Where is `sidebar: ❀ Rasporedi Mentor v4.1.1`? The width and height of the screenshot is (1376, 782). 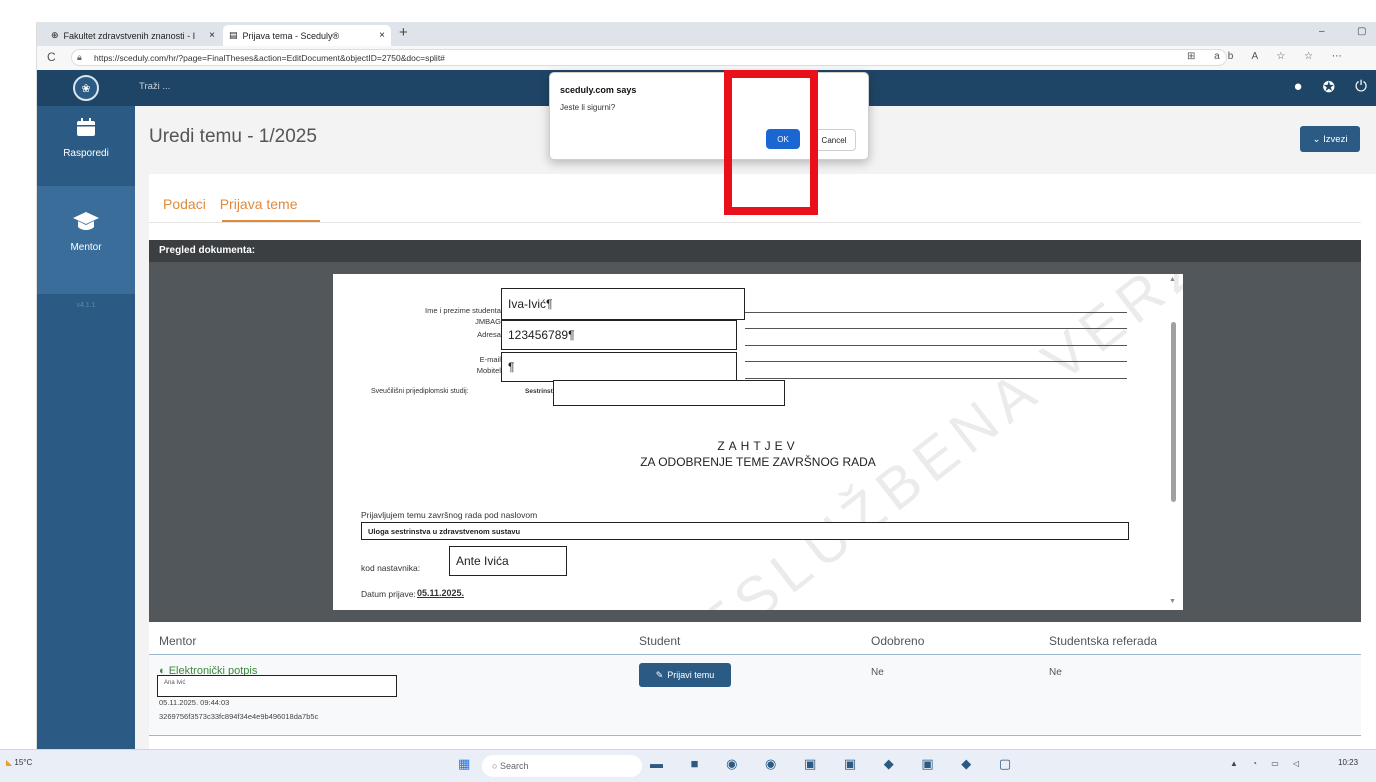
sidebar: ❀ Rasporedi Mentor v4.1.1 is located at coordinates (86, 425).